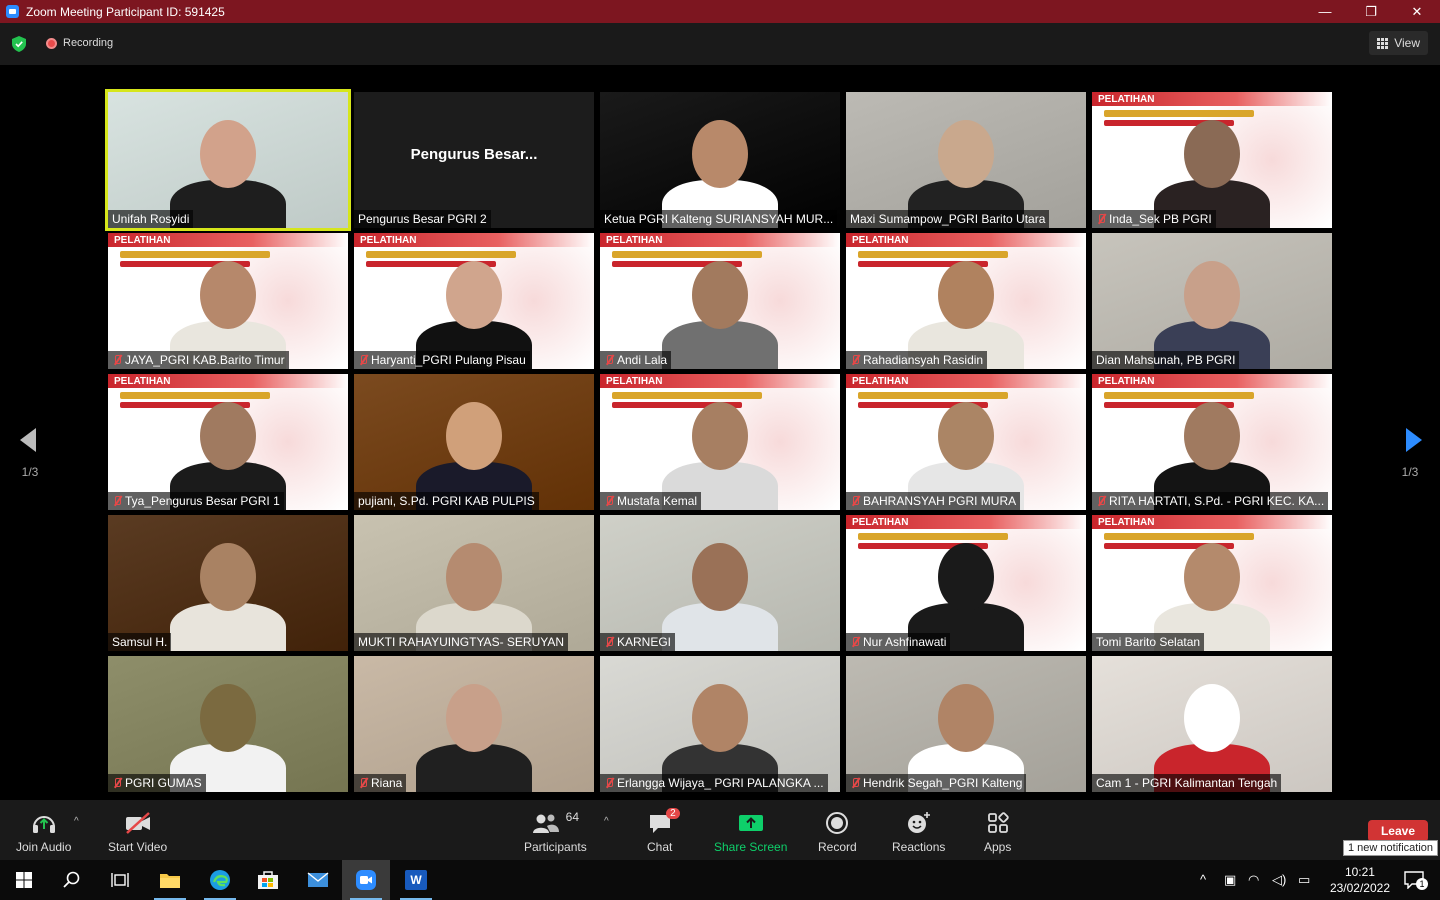  I want to click on participant-tile: Cam 1 - PGRI Kalimantan Tengah, so click(1212, 724).